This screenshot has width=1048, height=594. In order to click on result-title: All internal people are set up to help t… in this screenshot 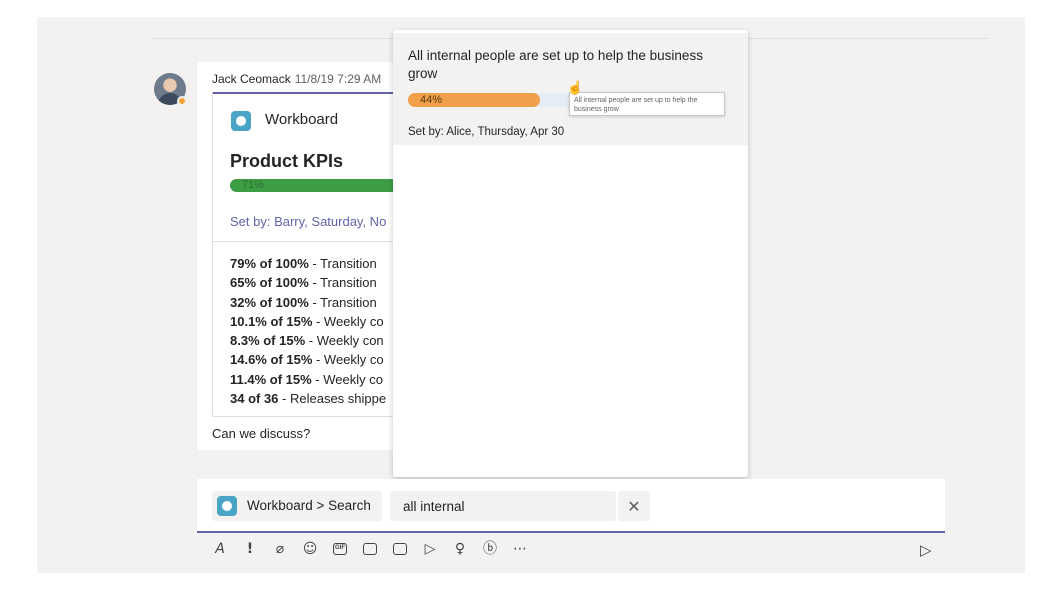, I will do `click(555, 64)`.